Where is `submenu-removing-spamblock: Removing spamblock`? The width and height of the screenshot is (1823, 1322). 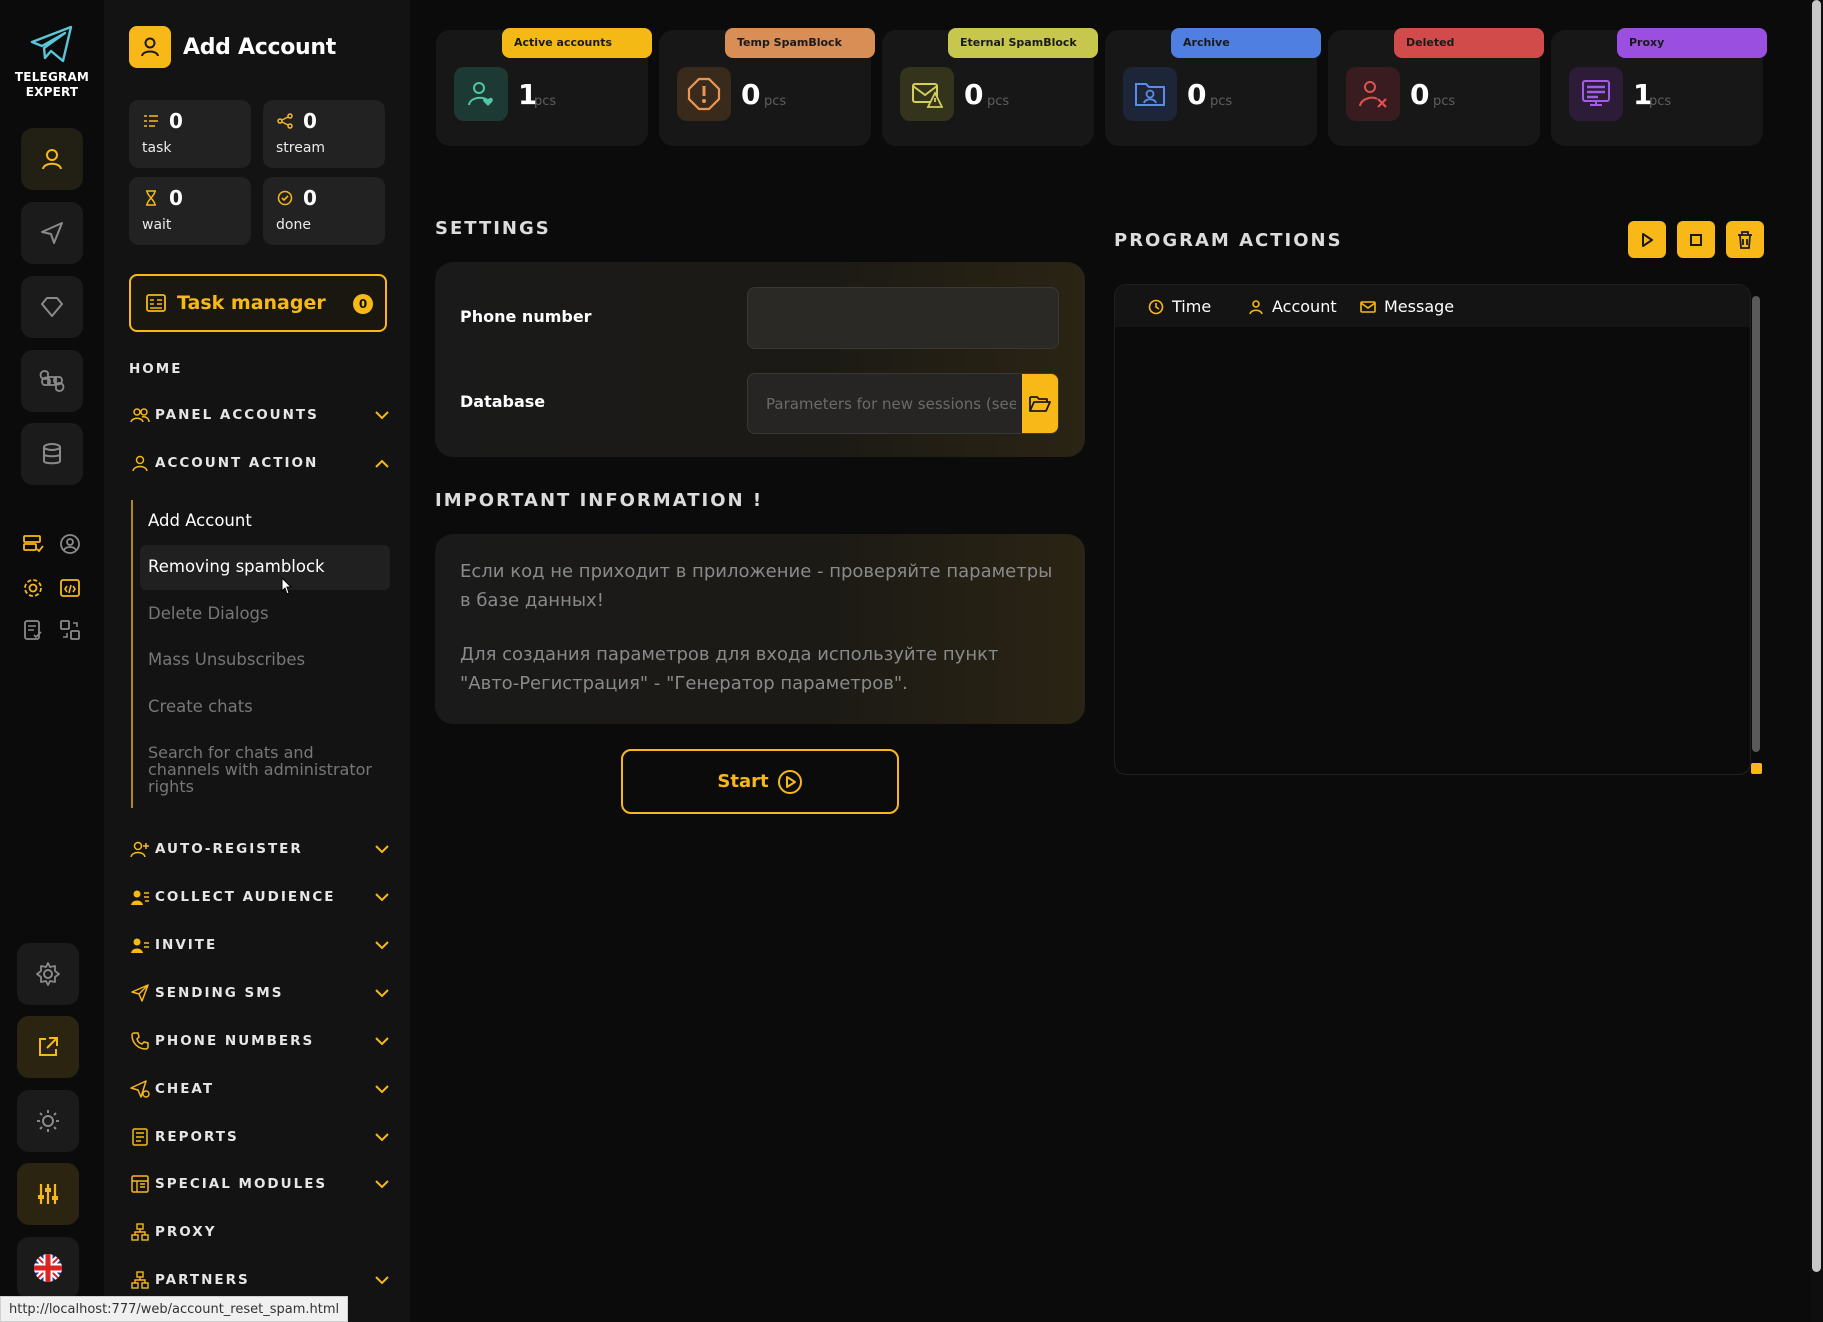 submenu-removing-spamblock: Removing spamblock is located at coordinates (265, 567).